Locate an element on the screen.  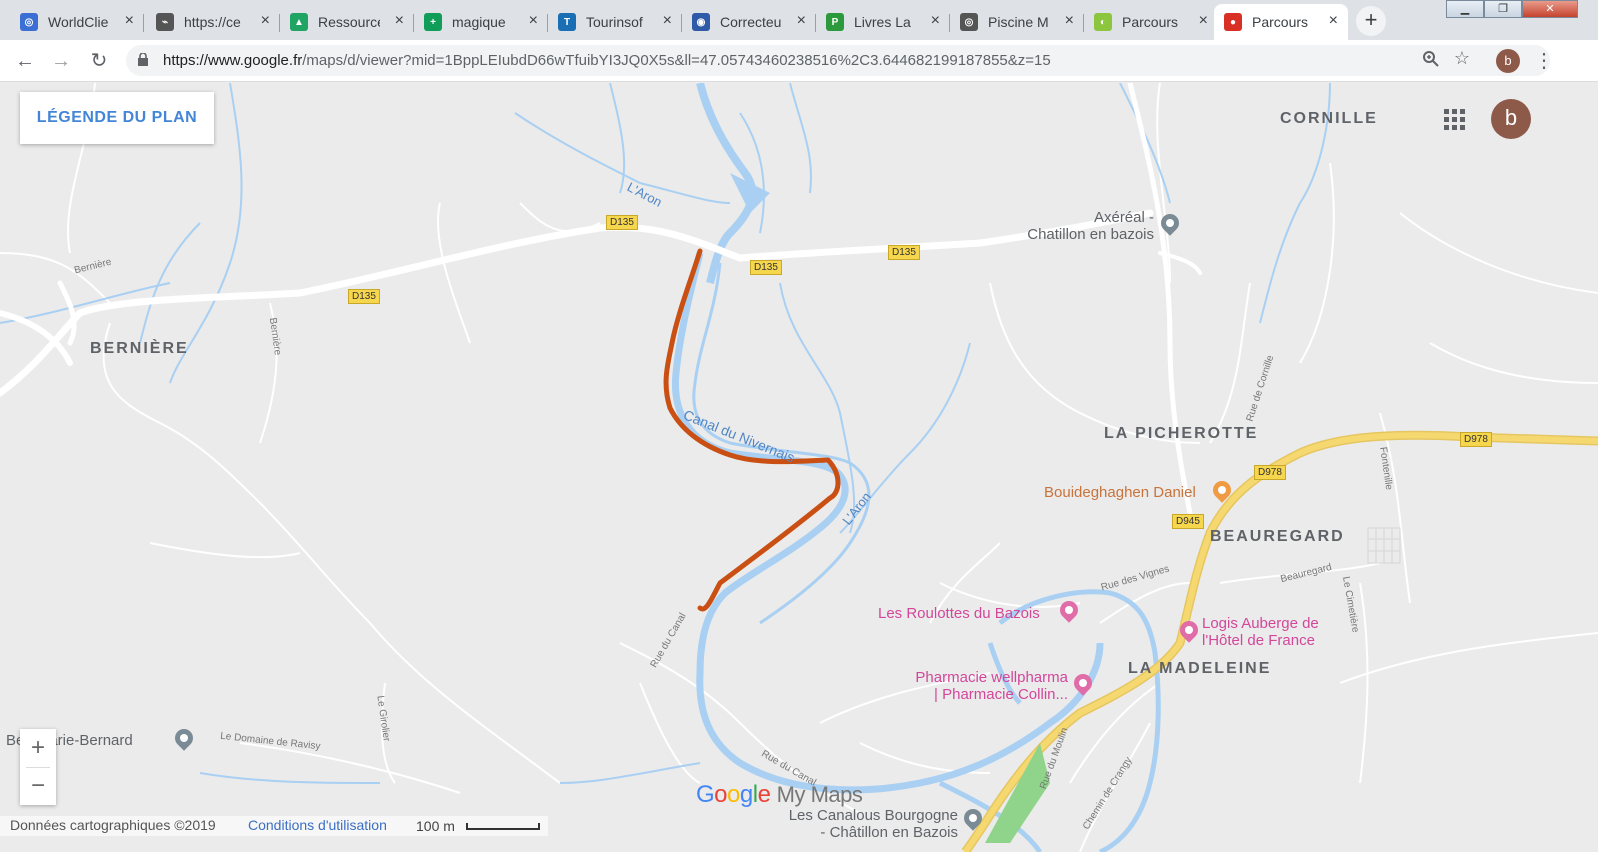
poi-axereal-line1: Axéréal - is located at coordinates (1123, 217).